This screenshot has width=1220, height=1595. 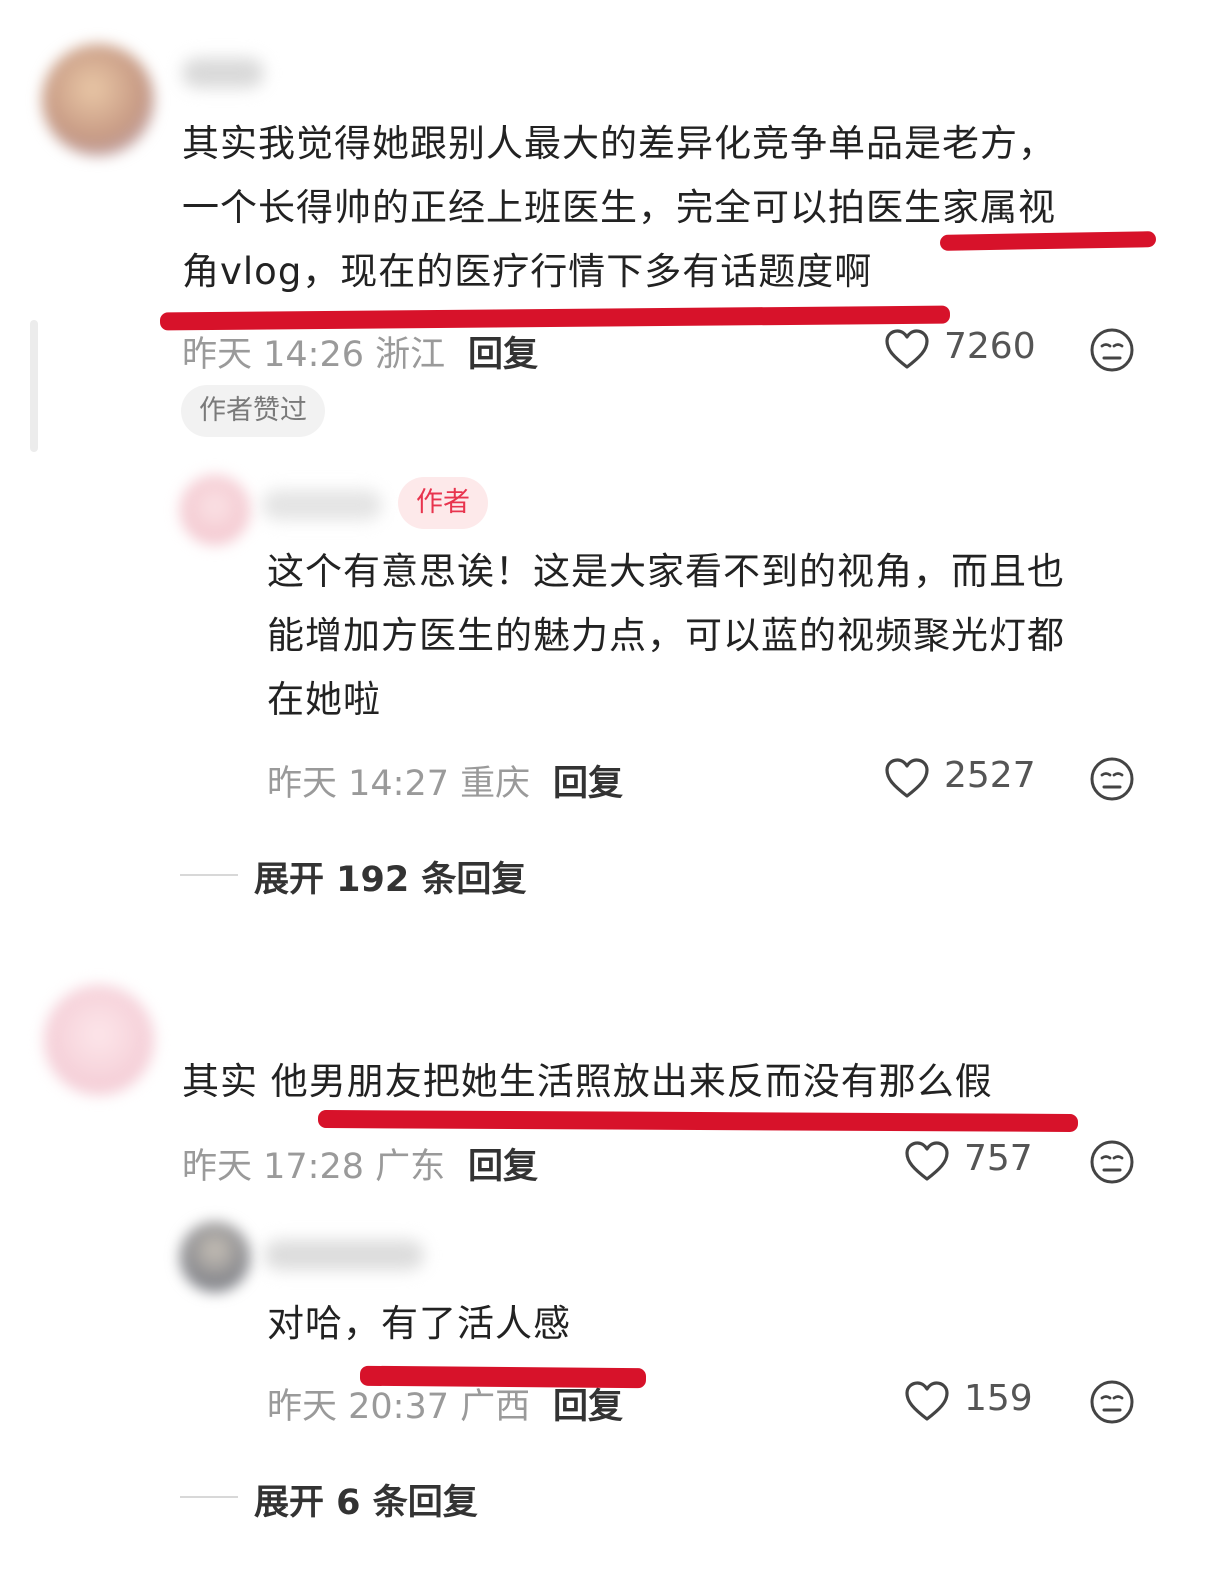 I want to click on author-badge: 作者, so click(x=443, y=503).